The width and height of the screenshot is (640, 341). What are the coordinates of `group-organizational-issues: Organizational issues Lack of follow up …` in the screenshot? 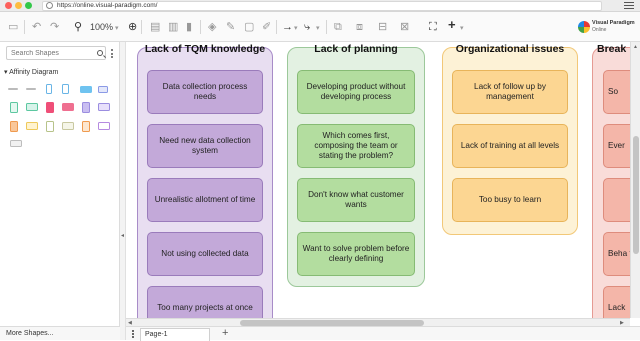 It's located at (510, 139).